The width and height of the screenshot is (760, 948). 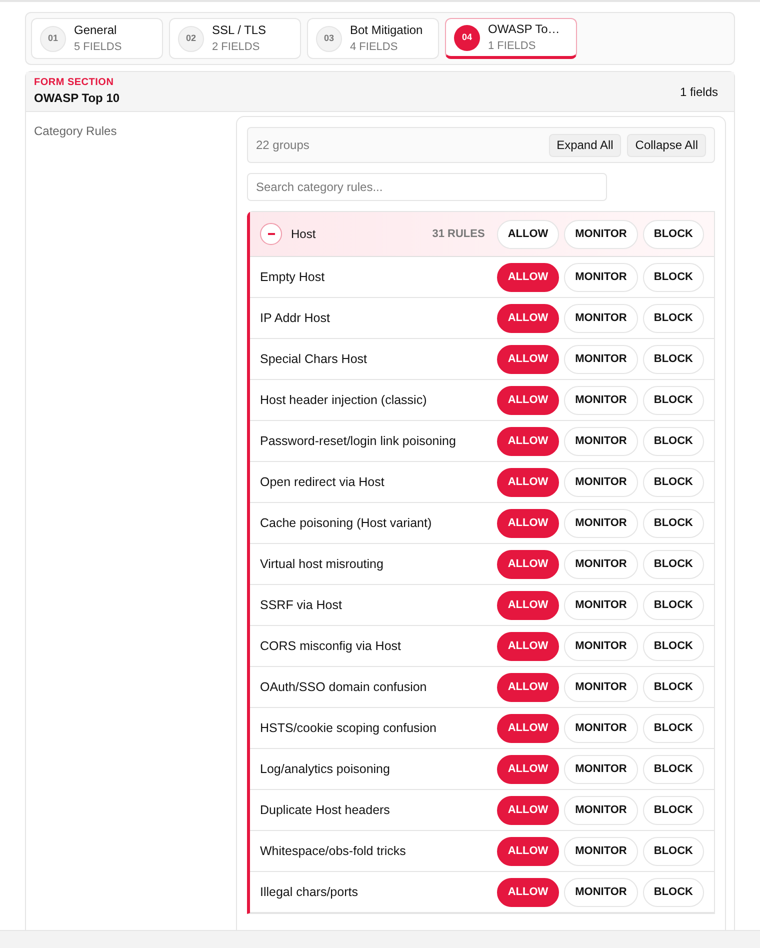 What do you see at coordinates (467, 37) in the screenshot?
I see `step-number: 04` at bounding box center [467, 37].